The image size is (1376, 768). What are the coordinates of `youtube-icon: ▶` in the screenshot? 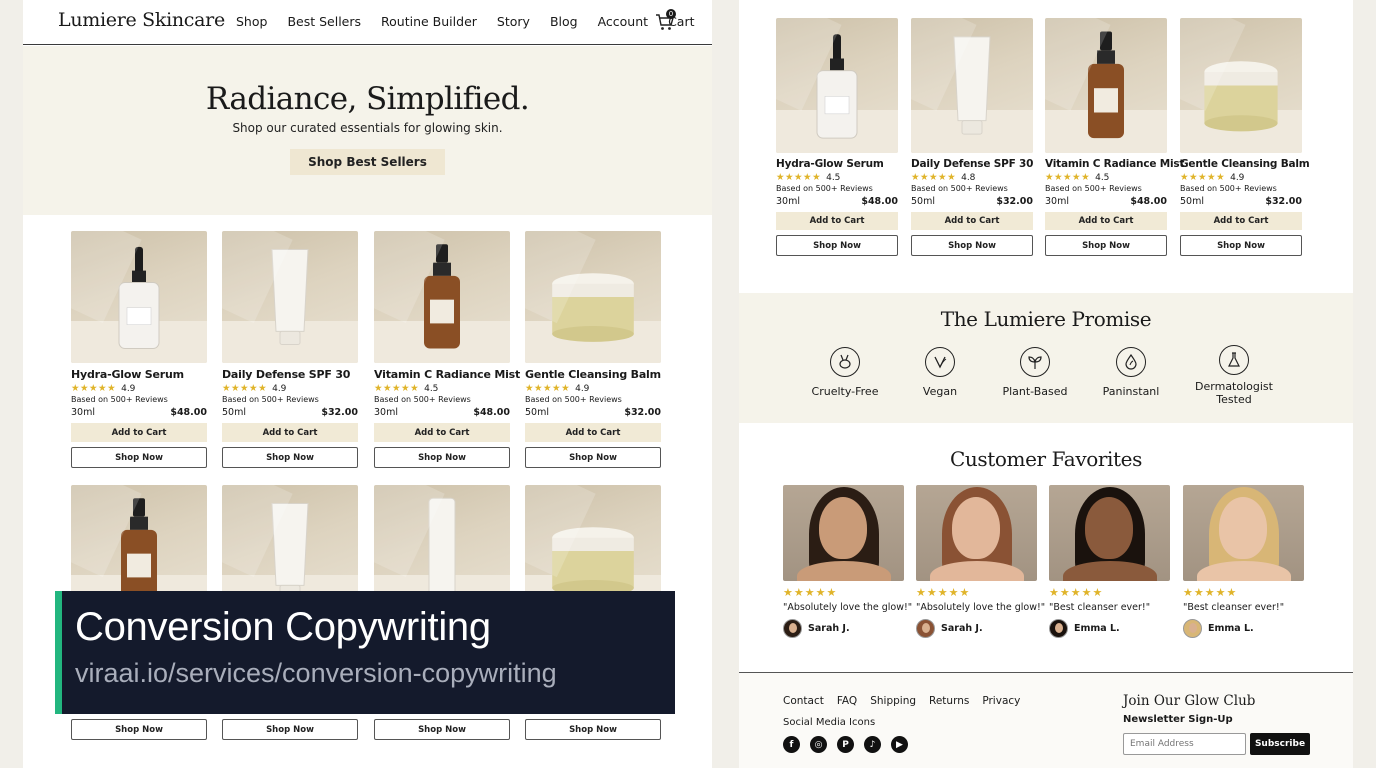 It's located at (899, 744).